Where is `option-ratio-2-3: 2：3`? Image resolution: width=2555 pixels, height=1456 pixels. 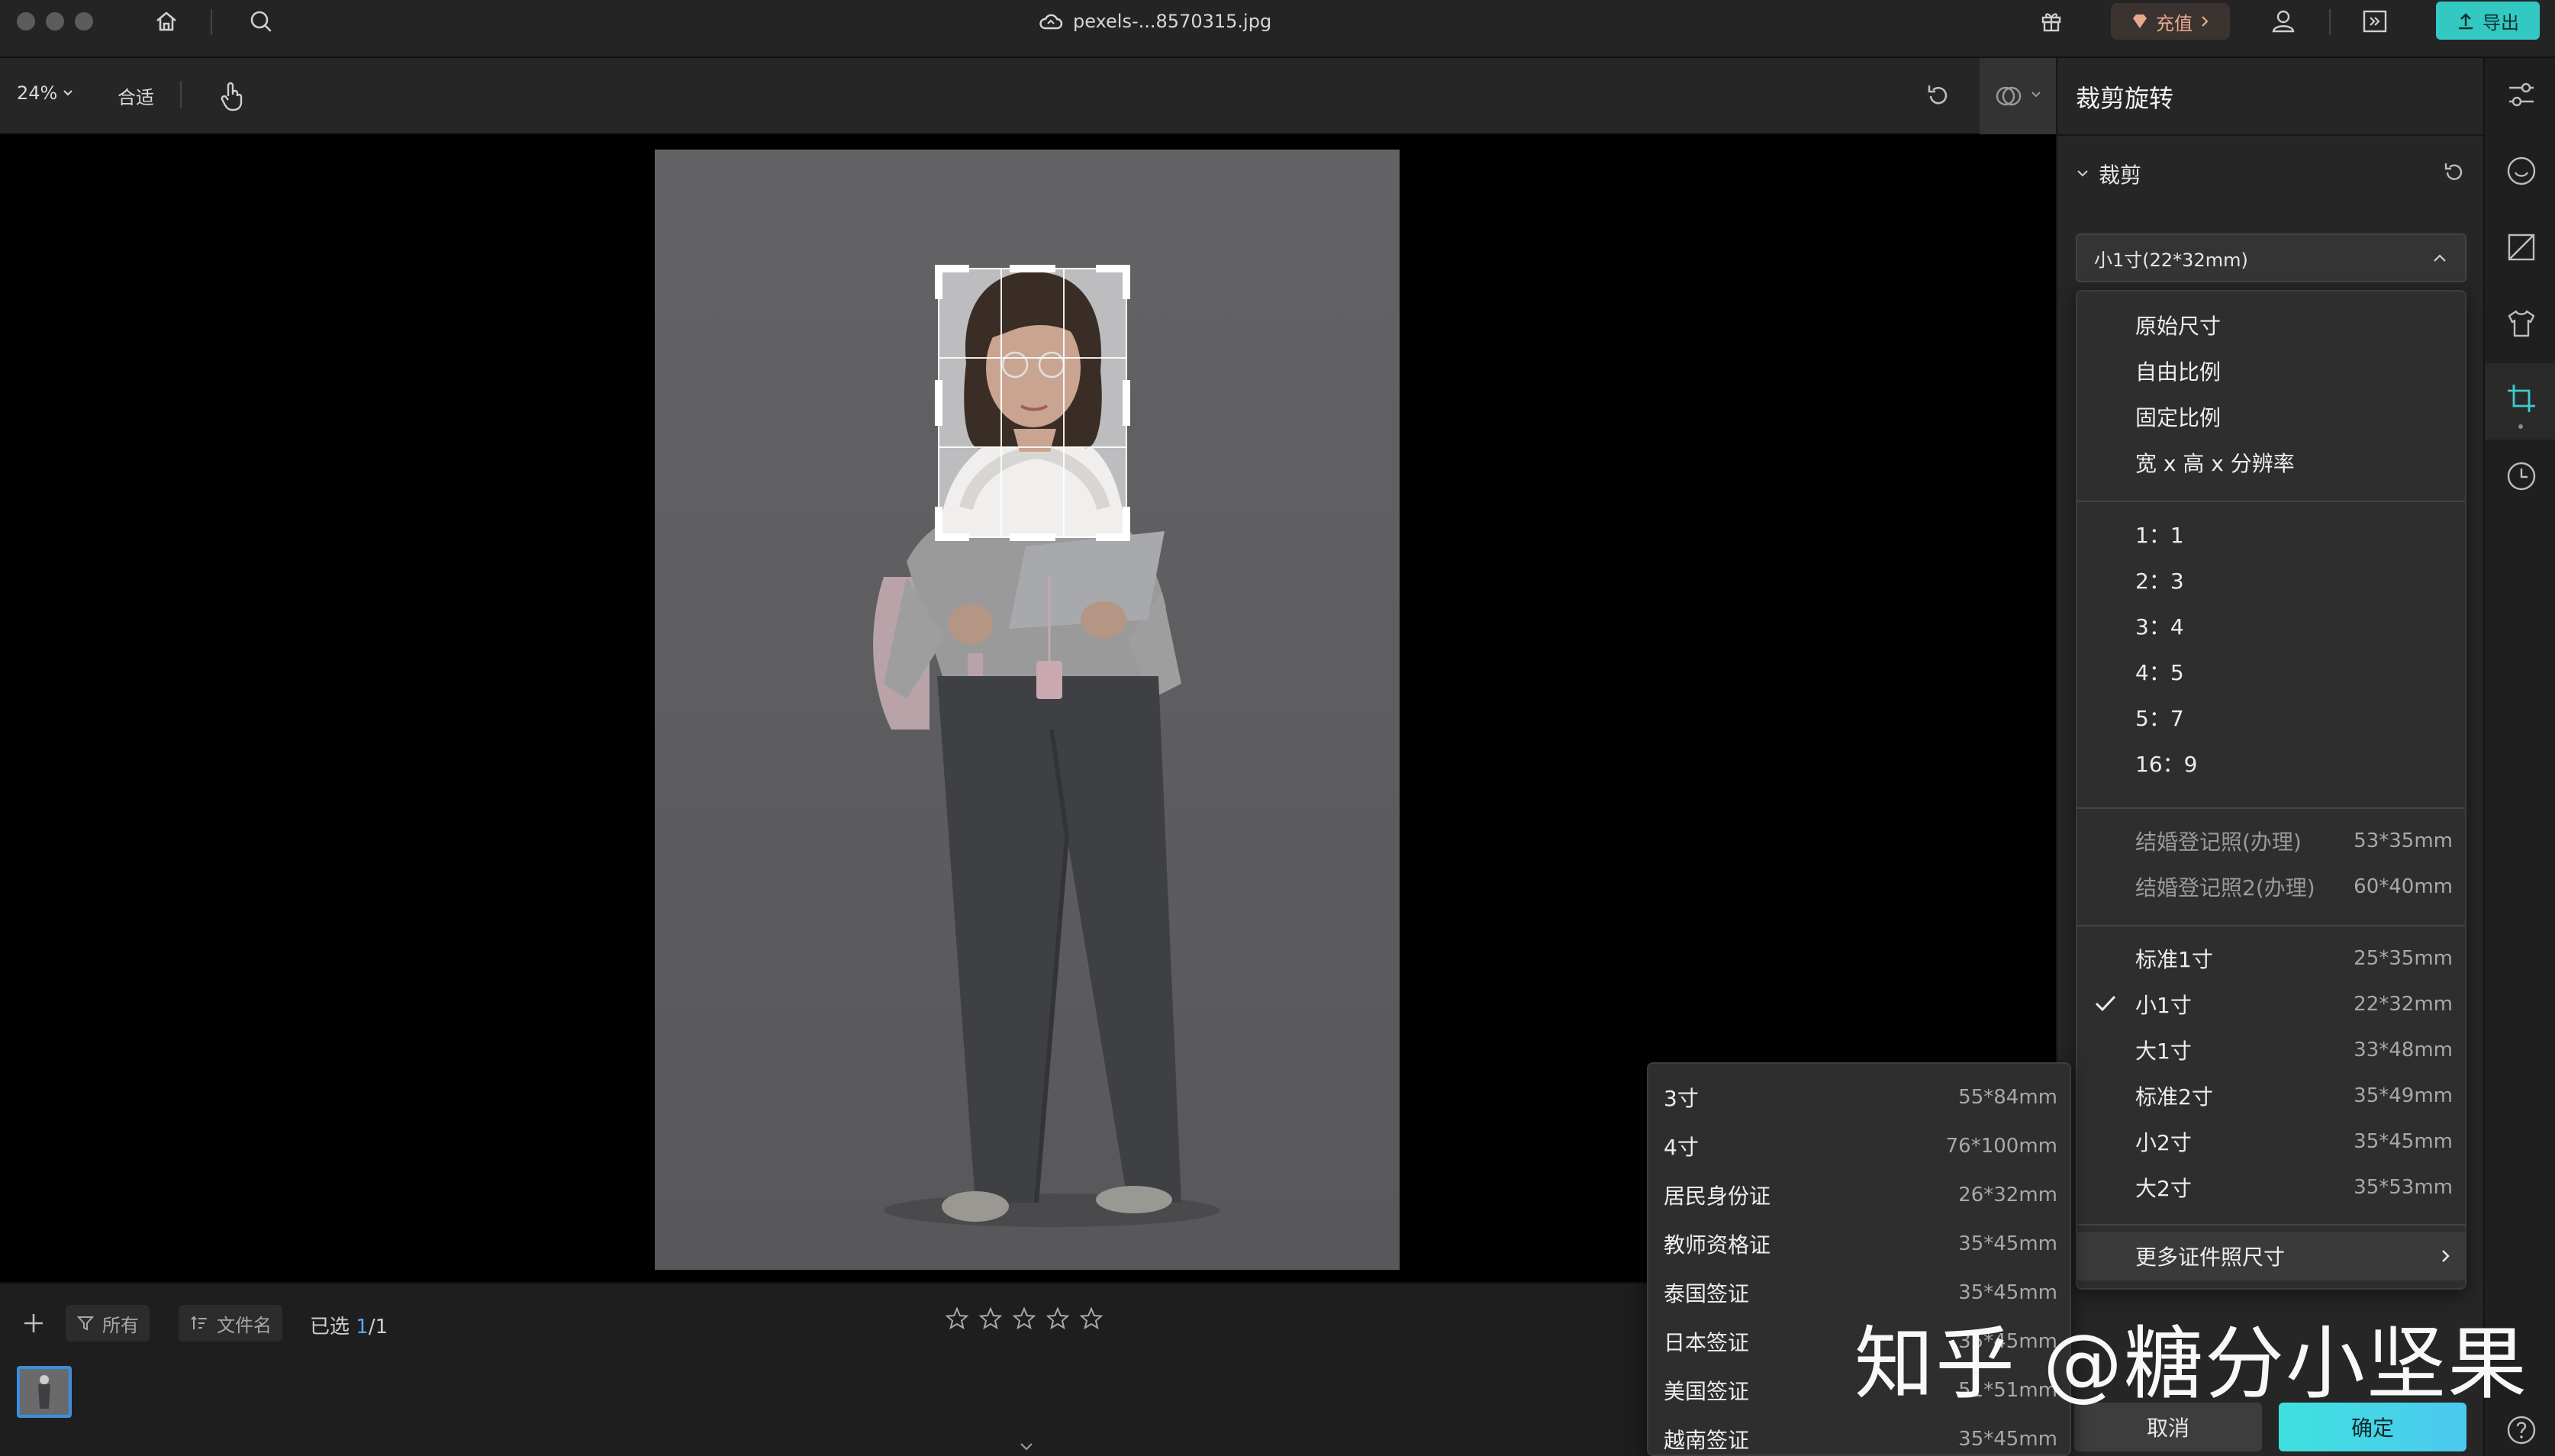 option-ratio-2-3: 2：3 is located at coordinates (2271, 580).